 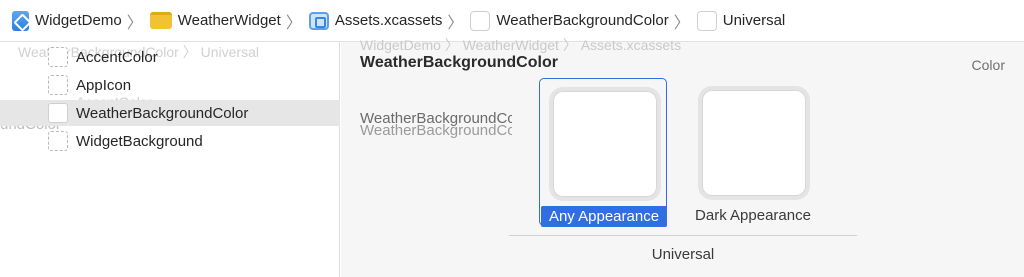 I want to click on any-appearance-slot: Any Appearance, so click(x=603, y=152).